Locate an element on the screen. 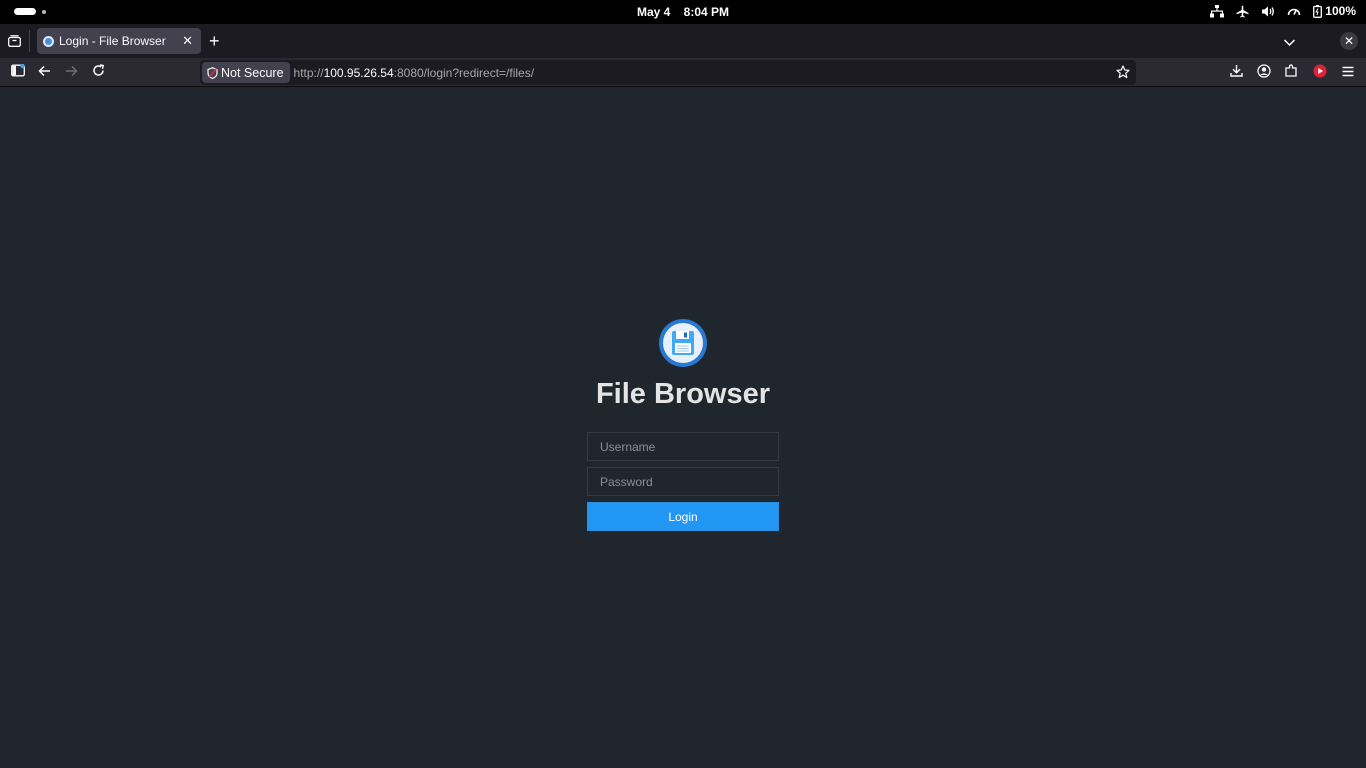  url-scheme: http:// is located at coordinates (308, 72).